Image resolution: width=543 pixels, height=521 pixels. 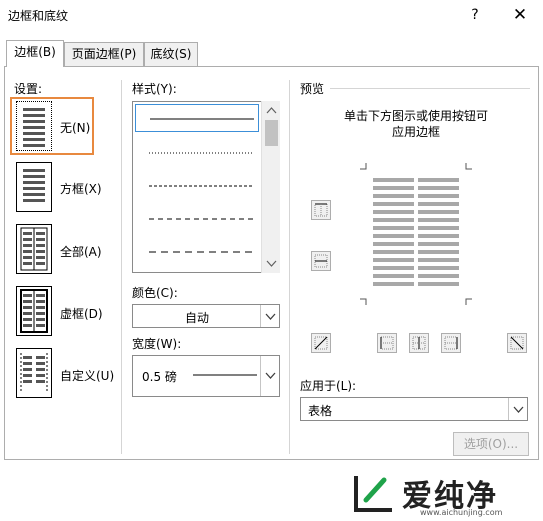 I want to click on style-dashed, so click(x=197, y=219).